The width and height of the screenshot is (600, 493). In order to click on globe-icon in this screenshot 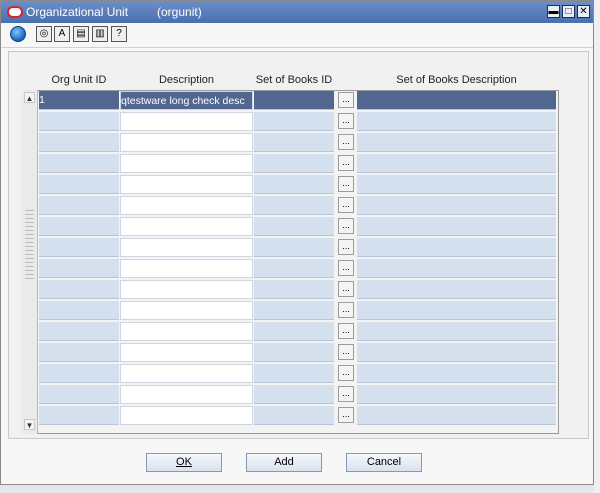, I will do `click(18, 34)`.